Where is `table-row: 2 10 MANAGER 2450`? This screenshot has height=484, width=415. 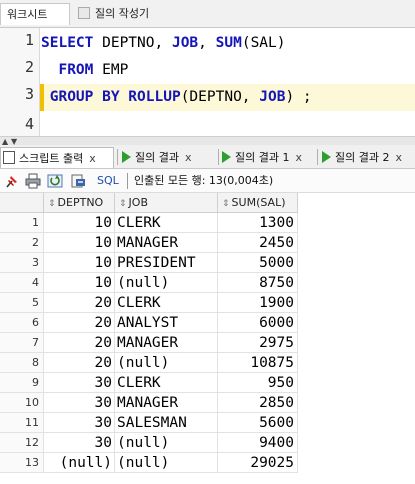
table-row: 2 10 MANAGER 2450 is located at coordinates (149, 243).